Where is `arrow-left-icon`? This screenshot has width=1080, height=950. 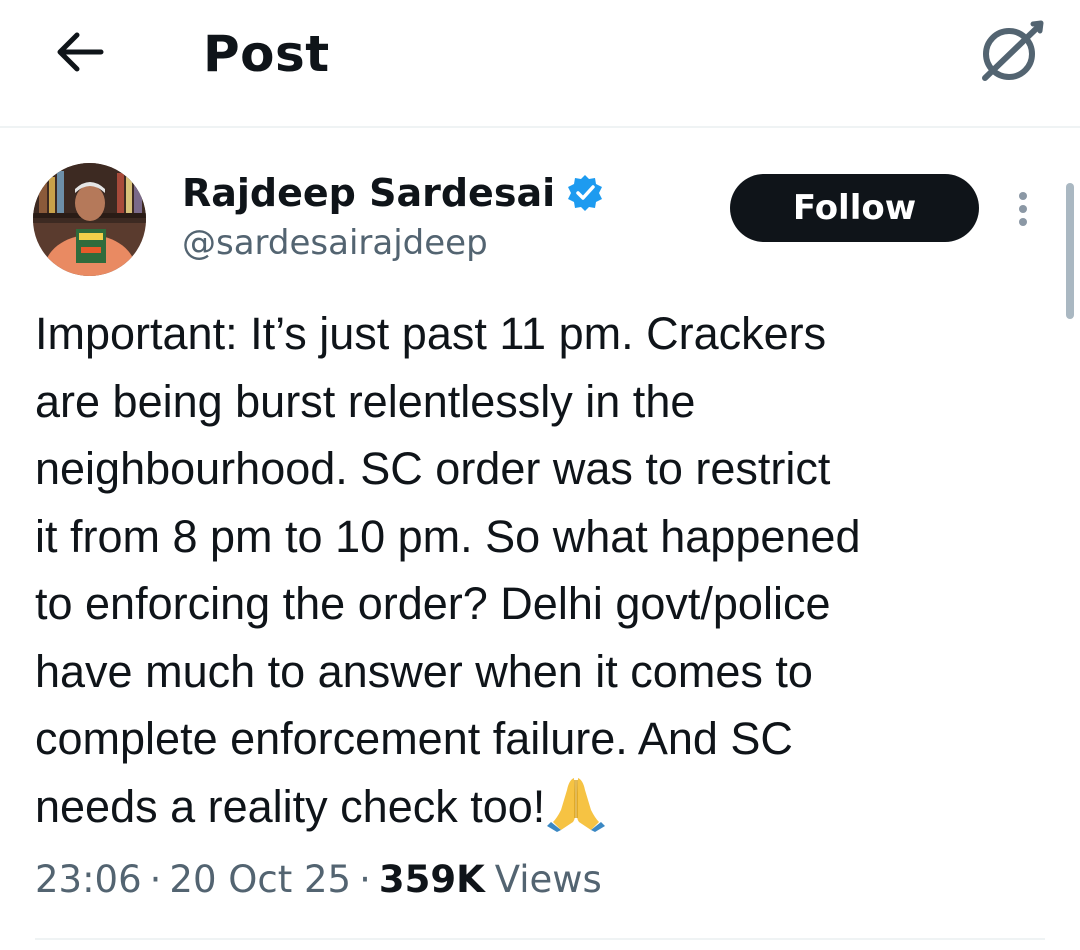 arrow-left-icon is located at coordinates (80, 52).